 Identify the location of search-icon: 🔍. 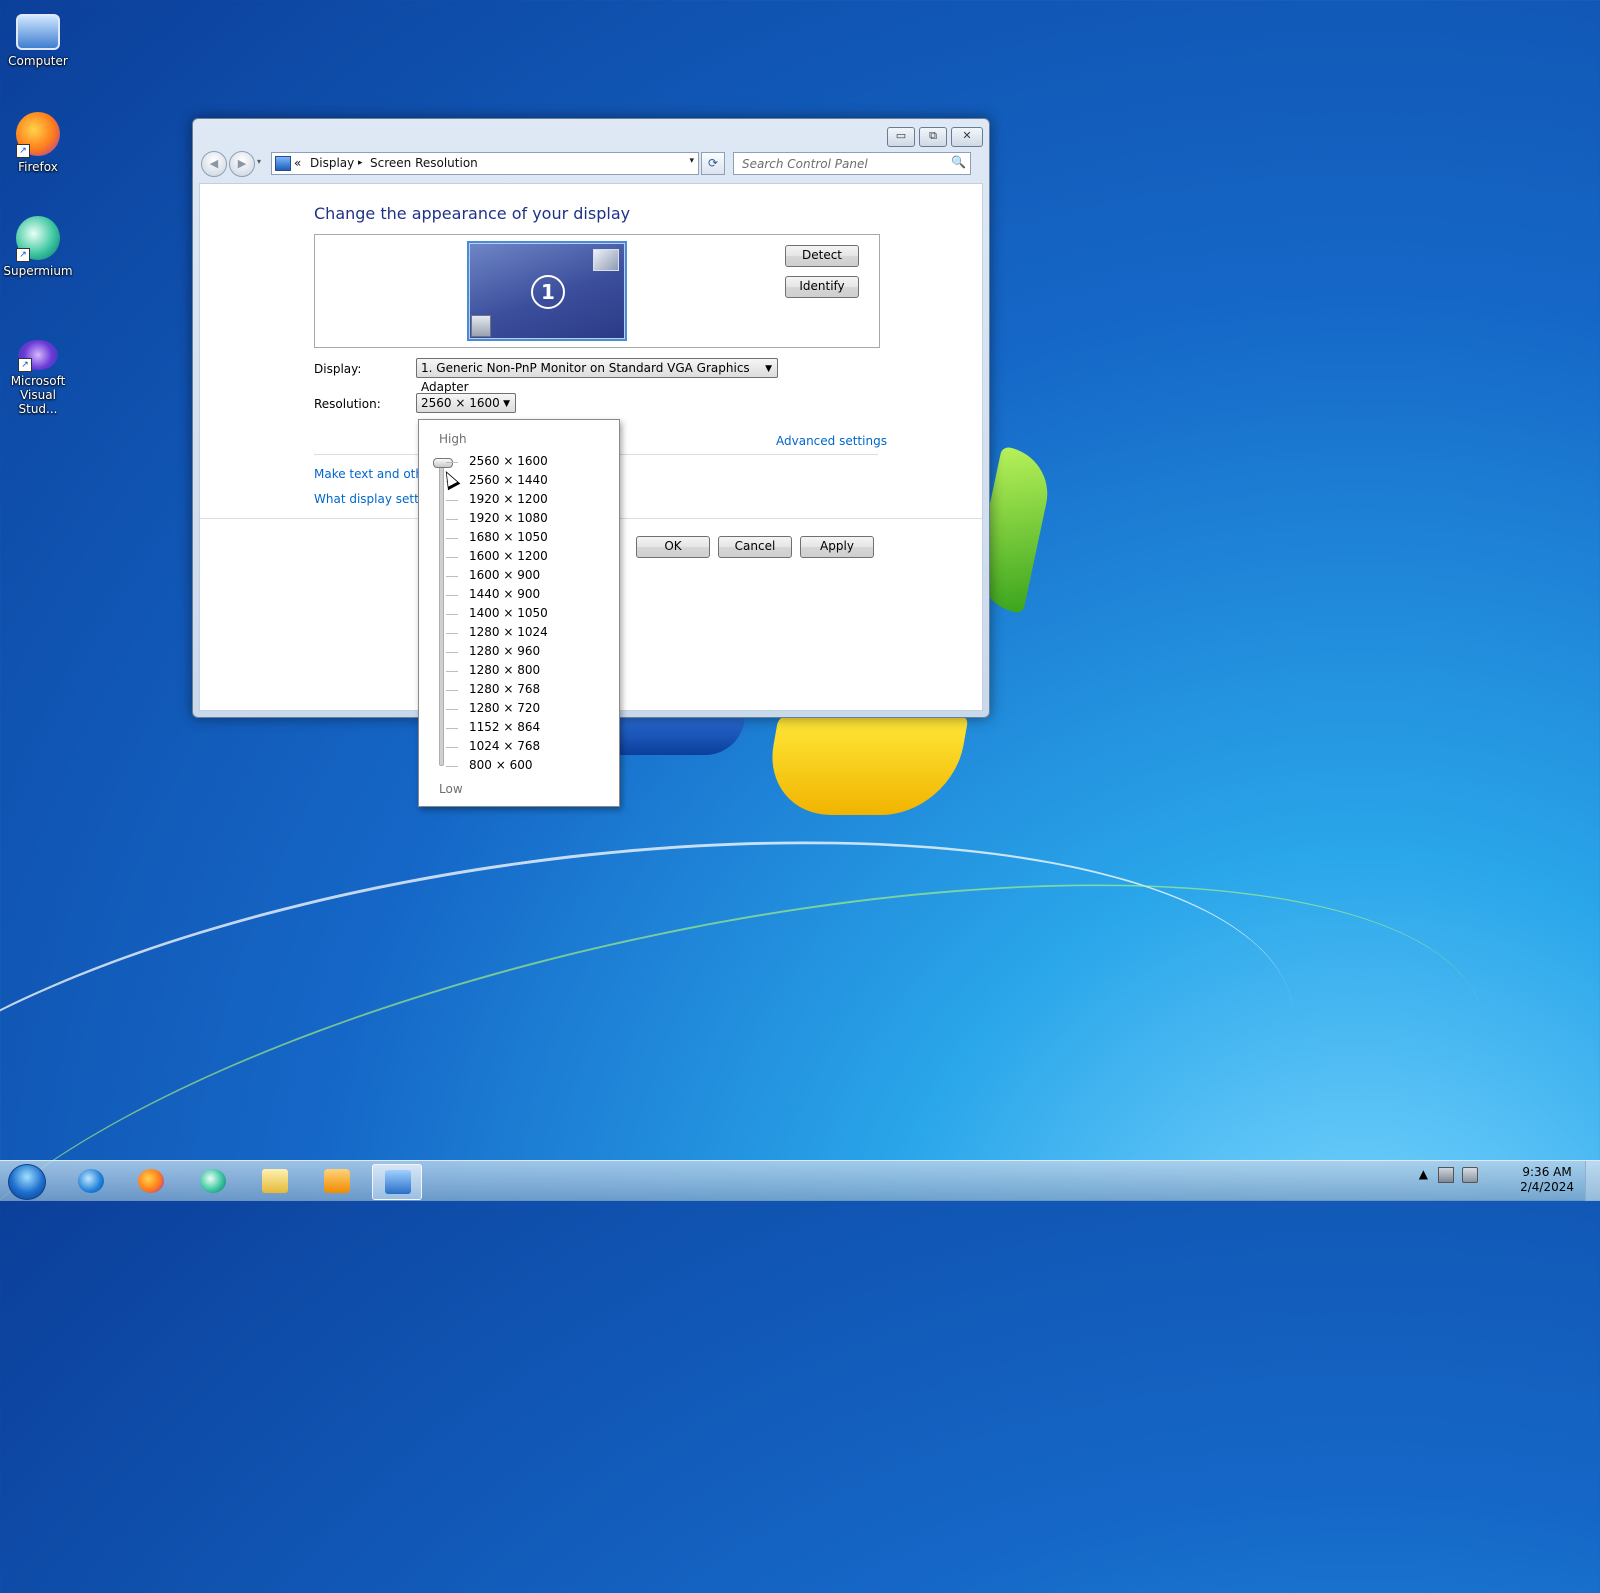
(958, 162).